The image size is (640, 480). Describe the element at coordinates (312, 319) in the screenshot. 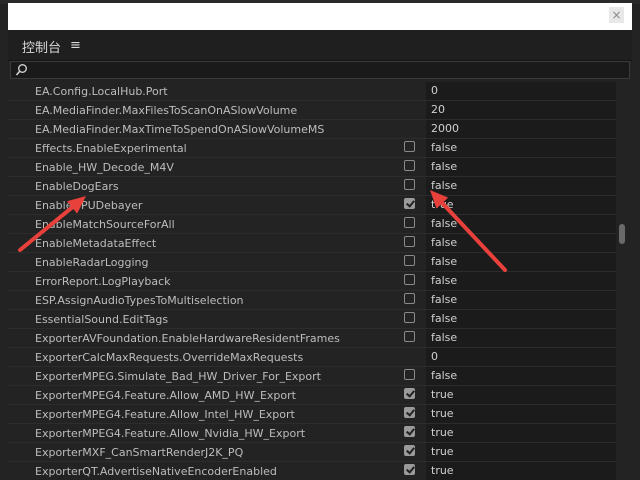

I see `list-item: EssentialSound.EditTags false` at that location.